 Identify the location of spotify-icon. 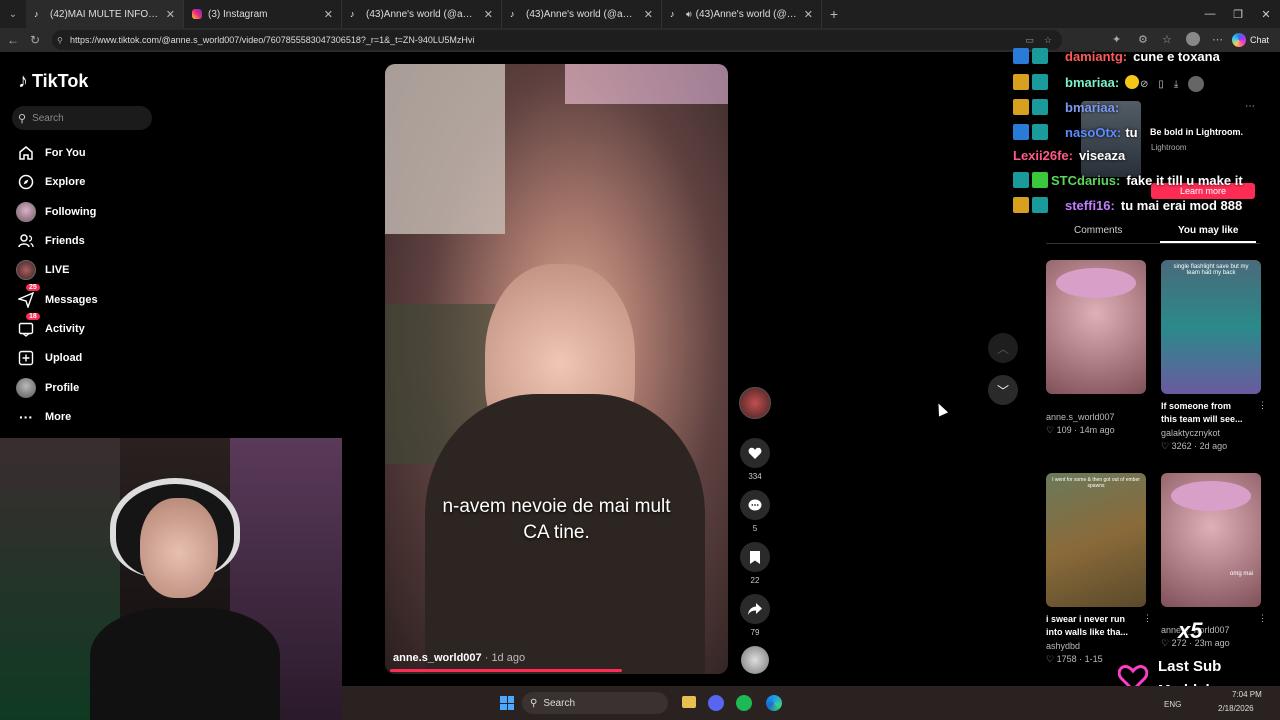
(744, 703).